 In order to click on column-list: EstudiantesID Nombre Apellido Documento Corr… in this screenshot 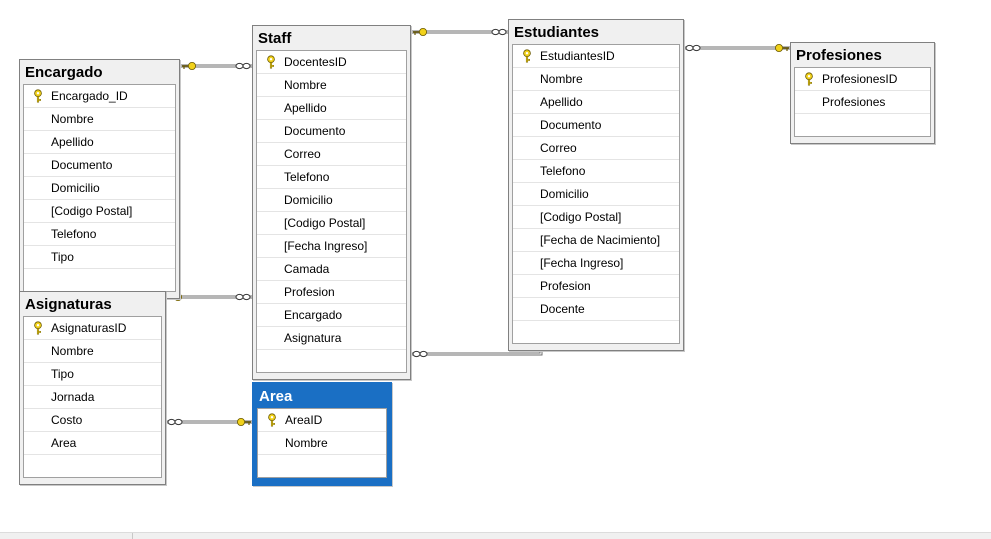, I will do `click(596, 194)`.